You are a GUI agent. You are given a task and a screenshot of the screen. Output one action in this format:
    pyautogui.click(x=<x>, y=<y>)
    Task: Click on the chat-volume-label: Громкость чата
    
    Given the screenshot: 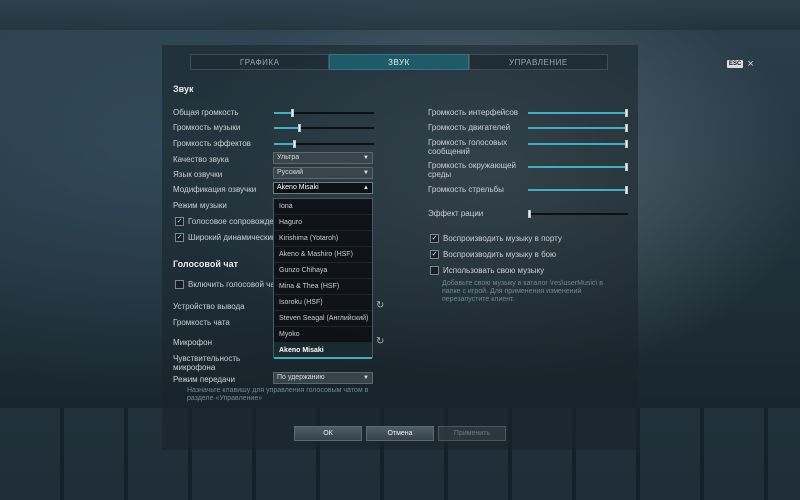 What is the action you would take?
    pyautogui.click(x=201, y=322)
    